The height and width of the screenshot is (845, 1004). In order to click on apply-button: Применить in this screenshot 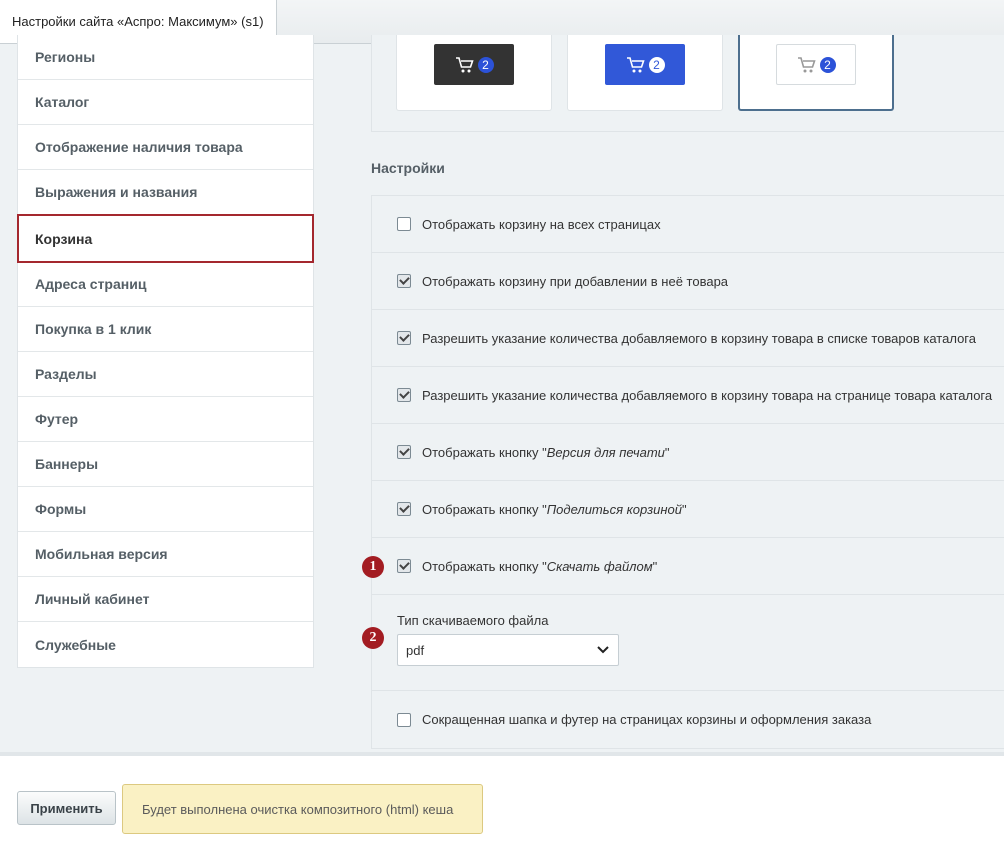, I will do `click(66, 808)`.